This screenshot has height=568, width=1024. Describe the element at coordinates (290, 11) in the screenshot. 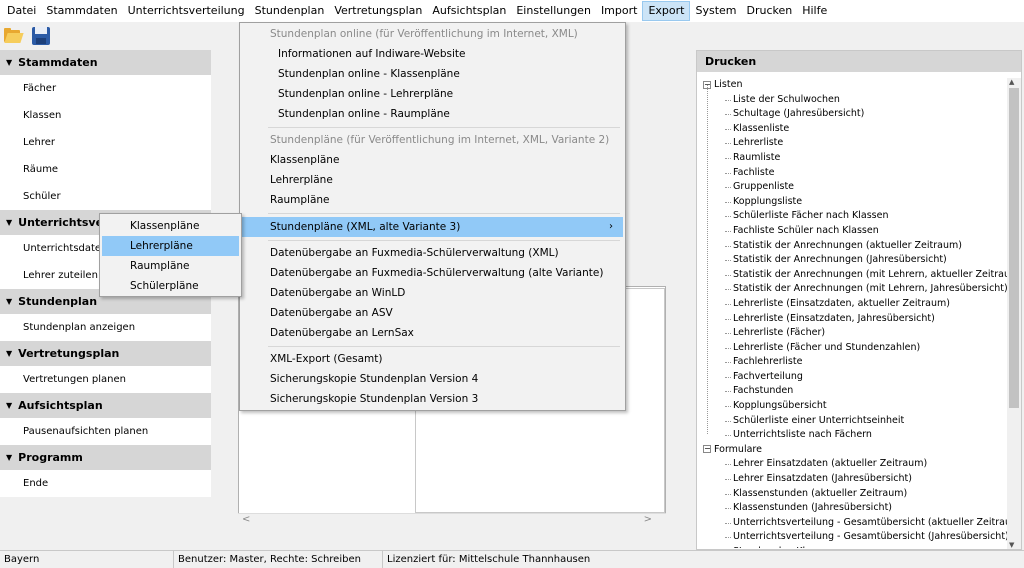

I see `menu-stundenplan: Stundenplan` at that location.